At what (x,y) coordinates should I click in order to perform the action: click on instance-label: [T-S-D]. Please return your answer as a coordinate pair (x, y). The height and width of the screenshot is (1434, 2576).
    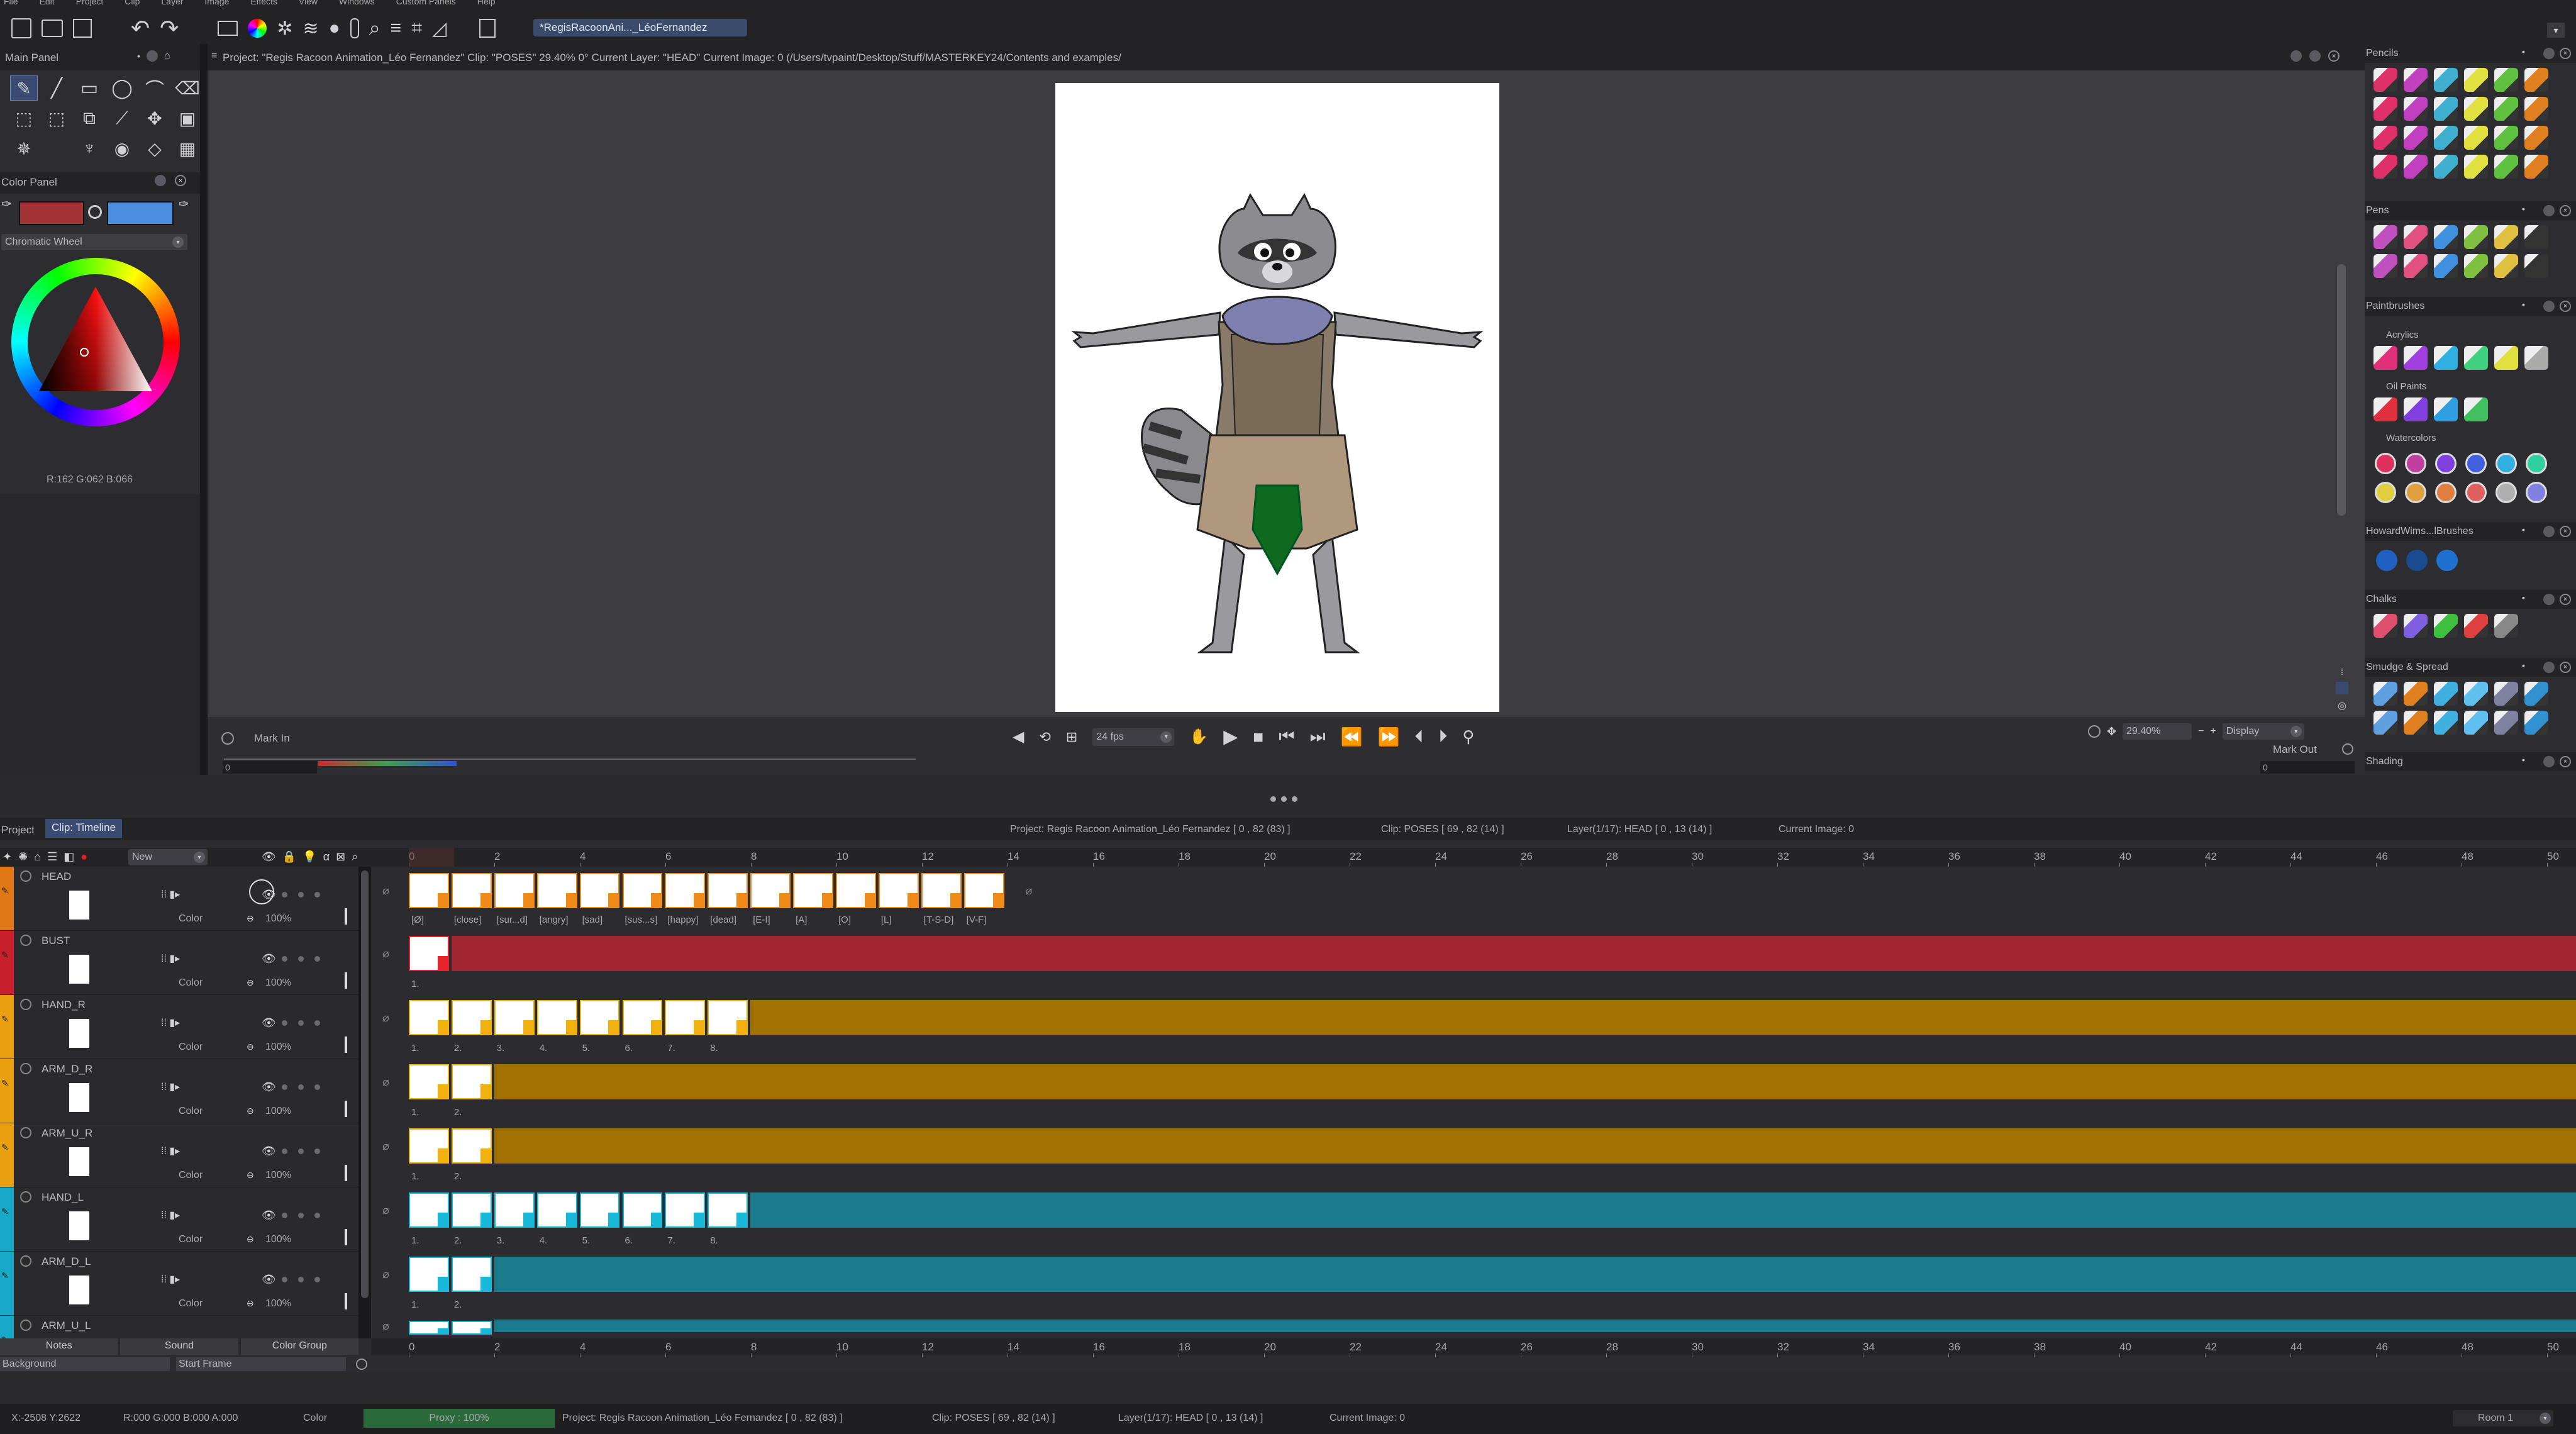
    Looking at the image, I should click on (939, 919).